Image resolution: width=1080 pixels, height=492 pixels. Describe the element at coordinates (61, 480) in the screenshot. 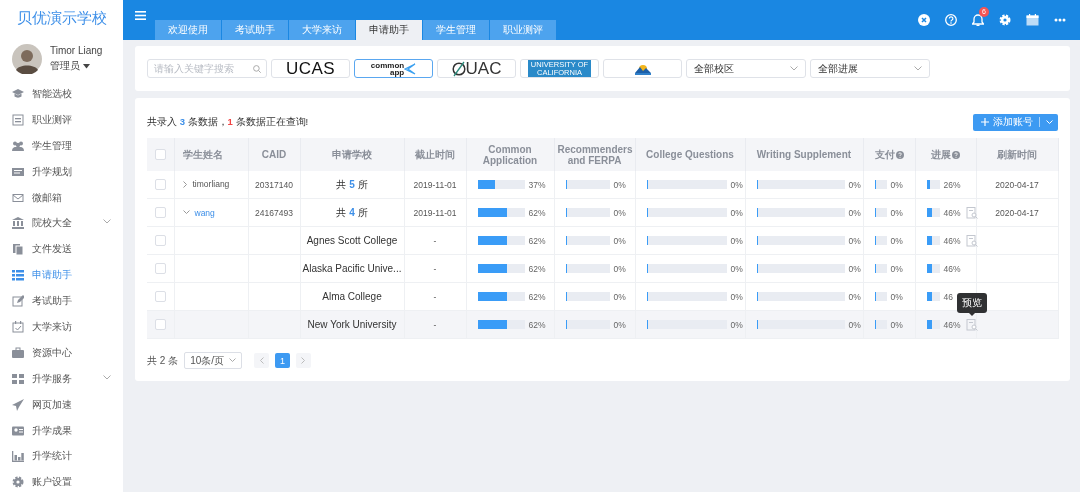

I see `sidebar-item: 账户设置` at that location.